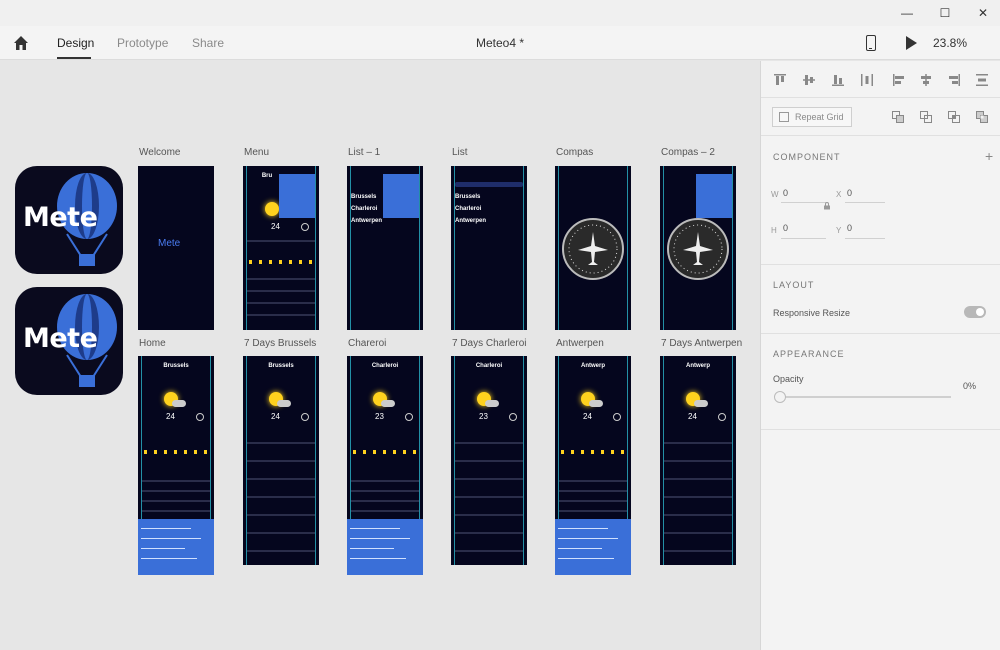 The height and width of the screenshot is (650, 1000). Describe the element at coordinates (926, 117) in the screenshot. I see `boolean-subtract-icon` at that location.